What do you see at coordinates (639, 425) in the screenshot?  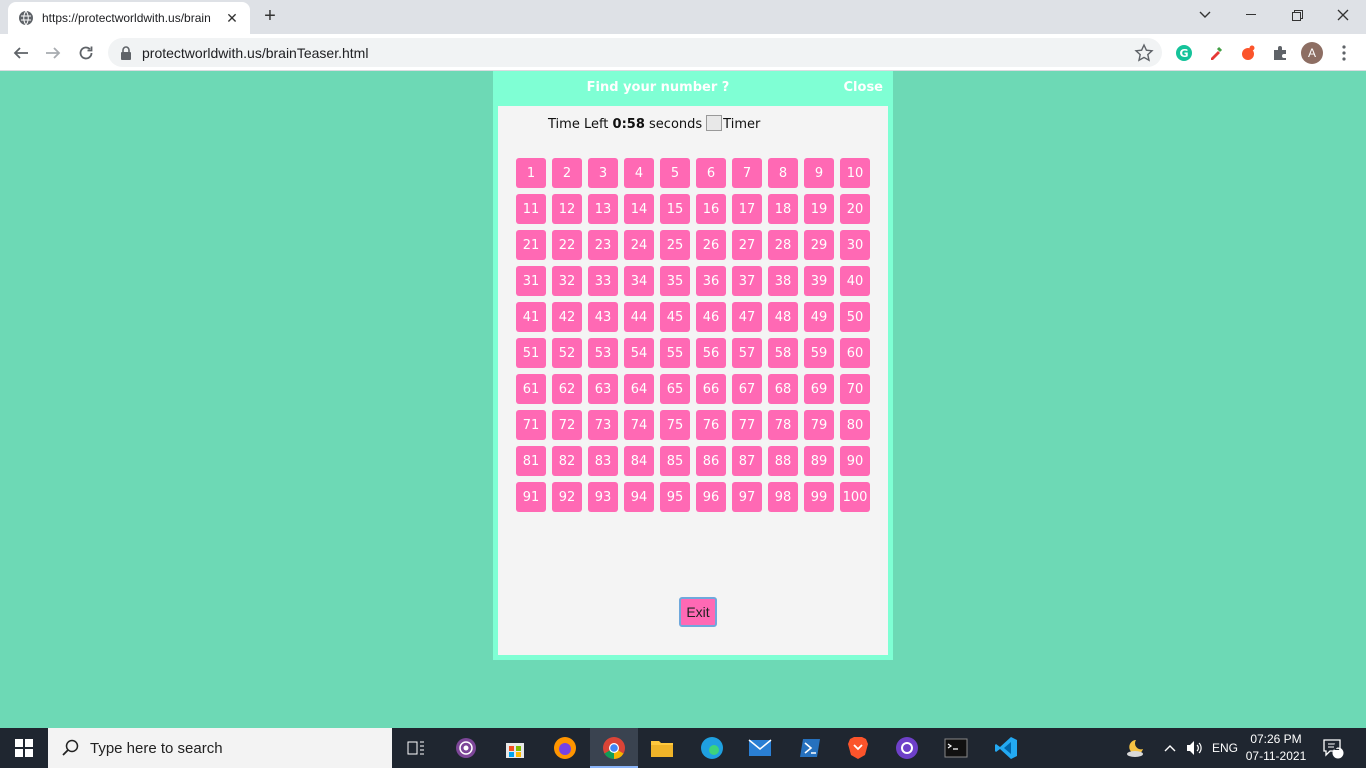 I see `number-tile: 74` at bounding box center [639, 425].